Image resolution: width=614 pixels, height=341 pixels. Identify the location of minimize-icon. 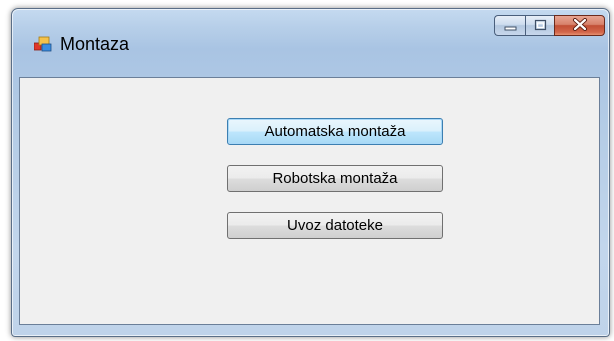
(510, 25).